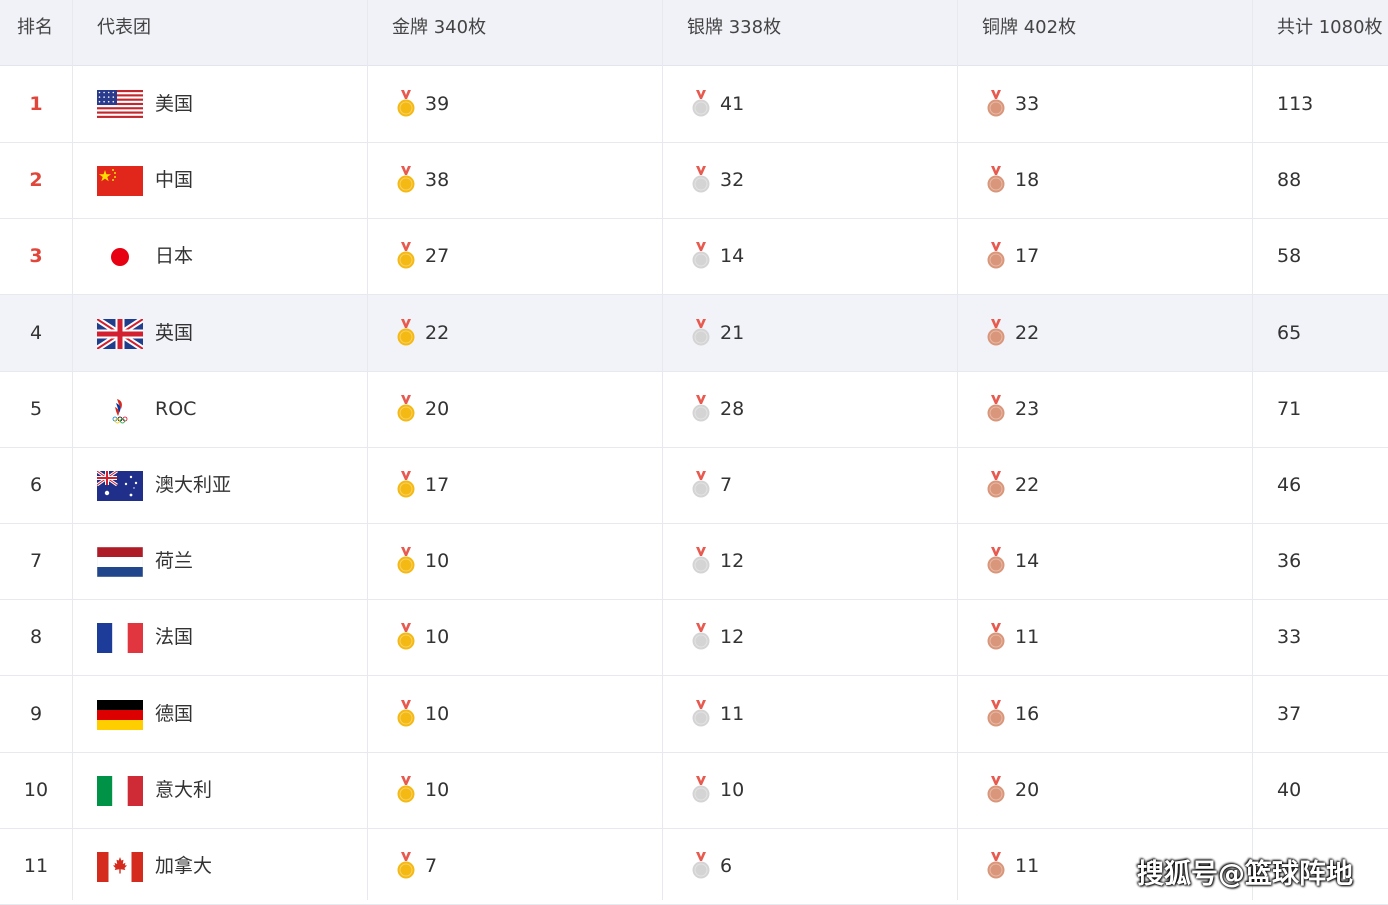 This screenshot has width=1388, height=905. I want to click on rank-cell: 2, so click(36, 180).